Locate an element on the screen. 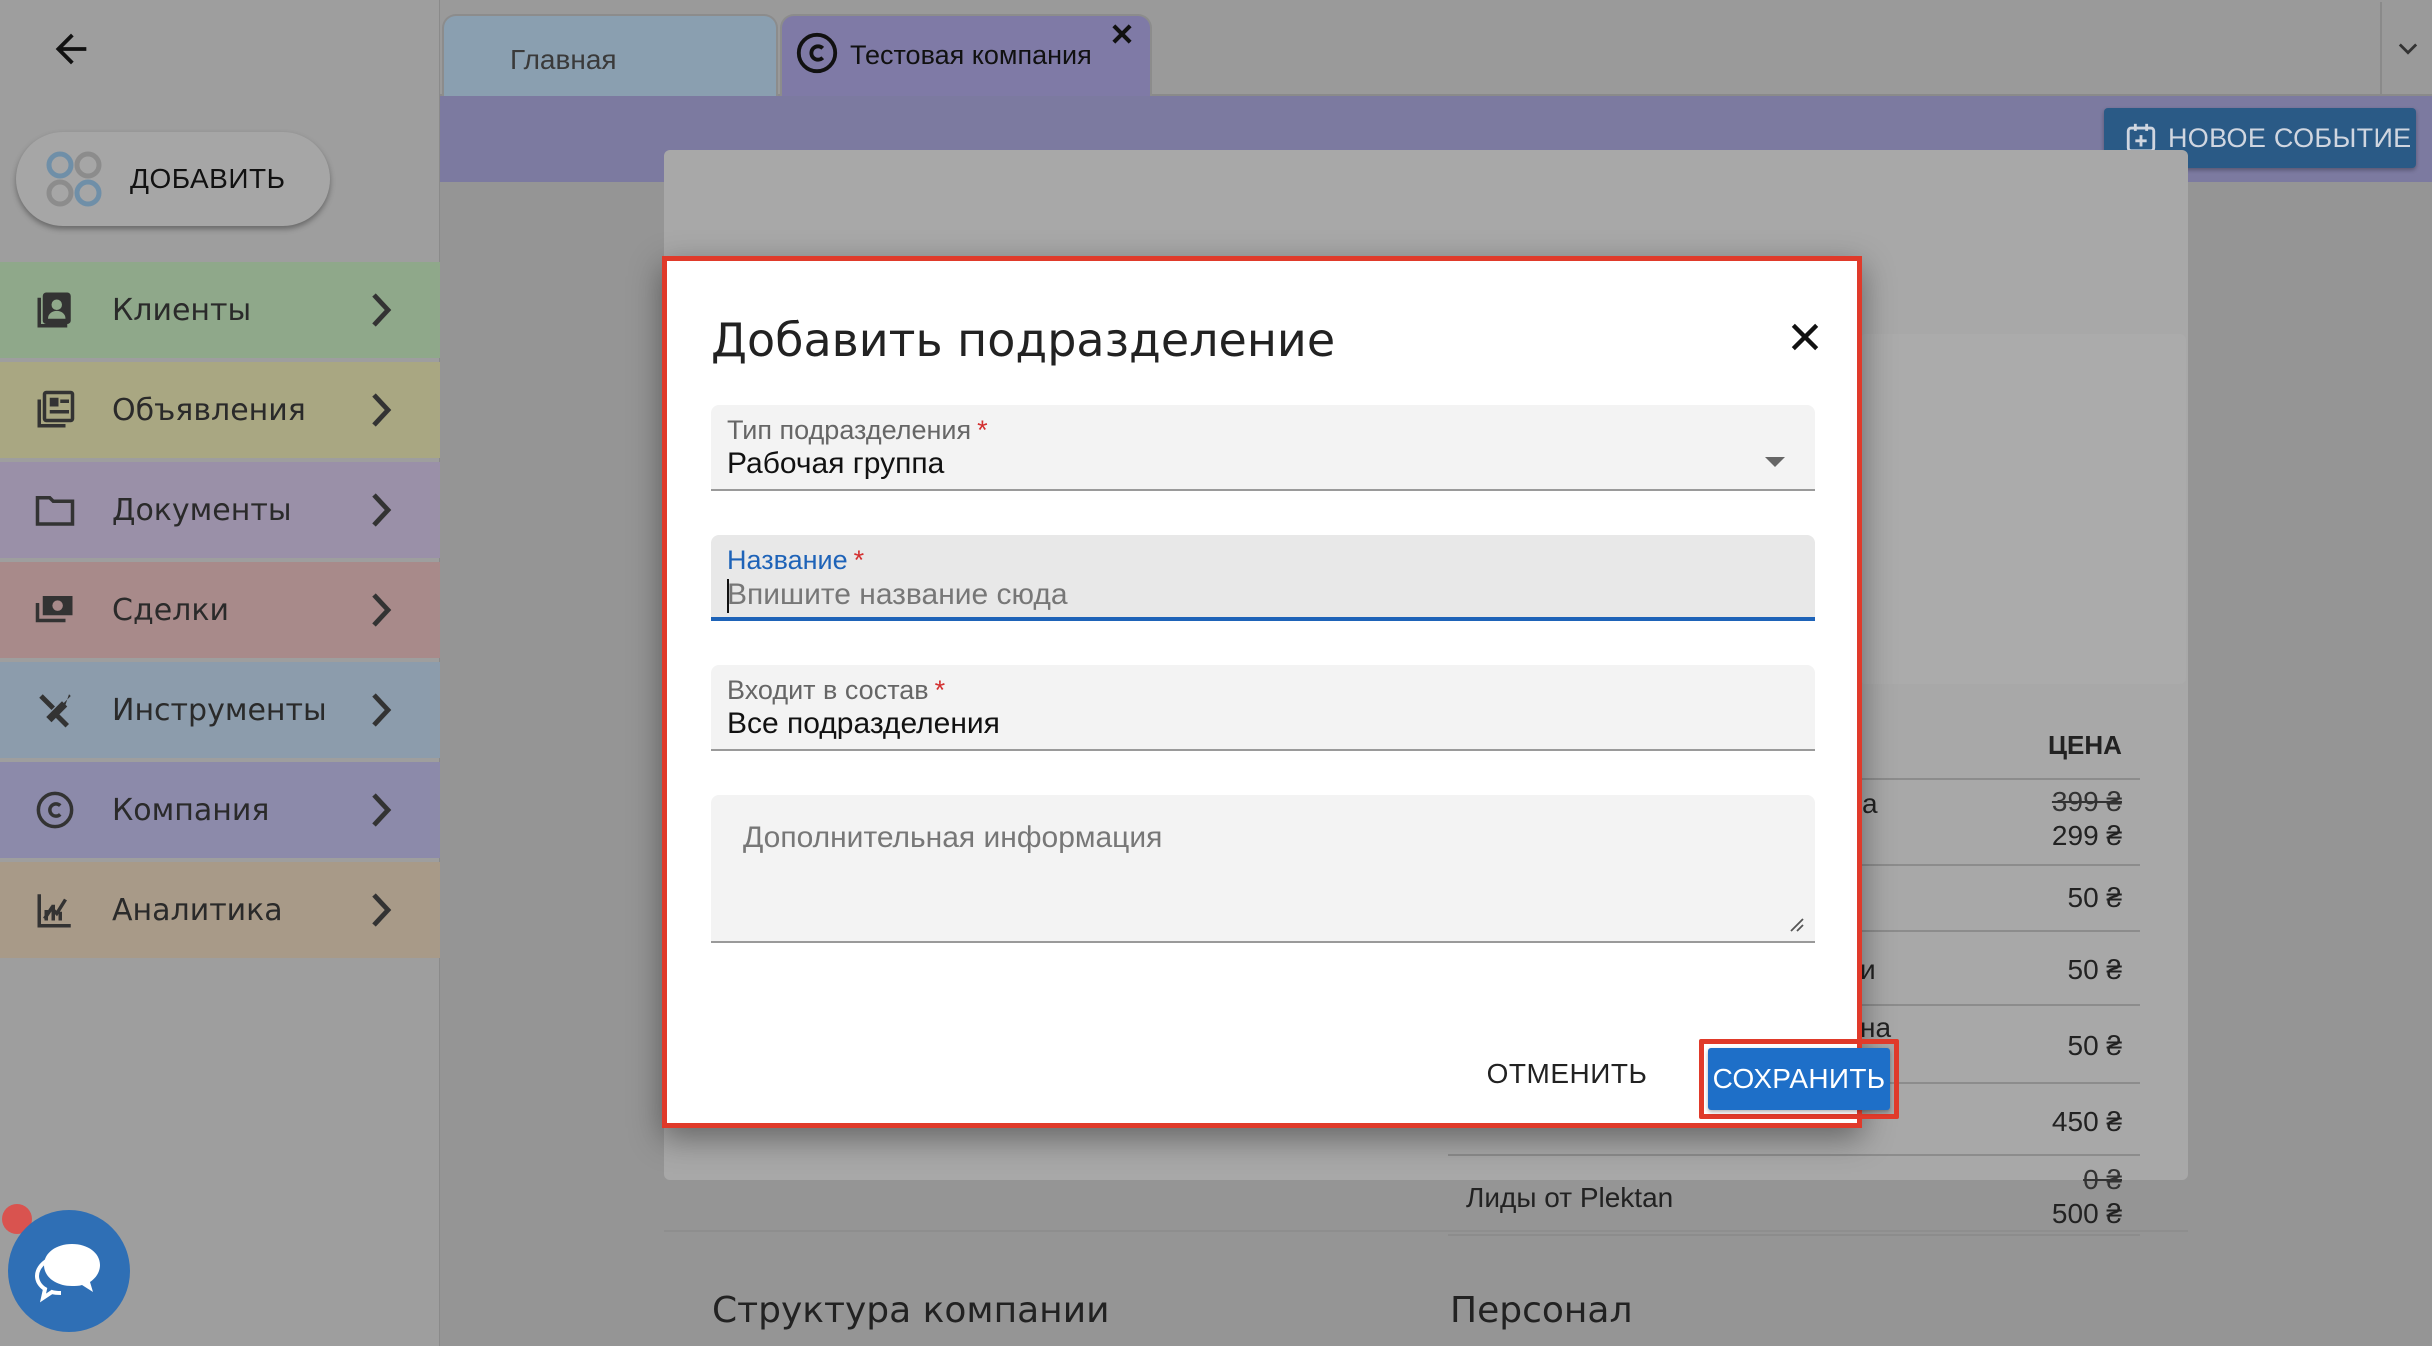  price-value: 500 ₴ is located at coordinates (2086, 1213).